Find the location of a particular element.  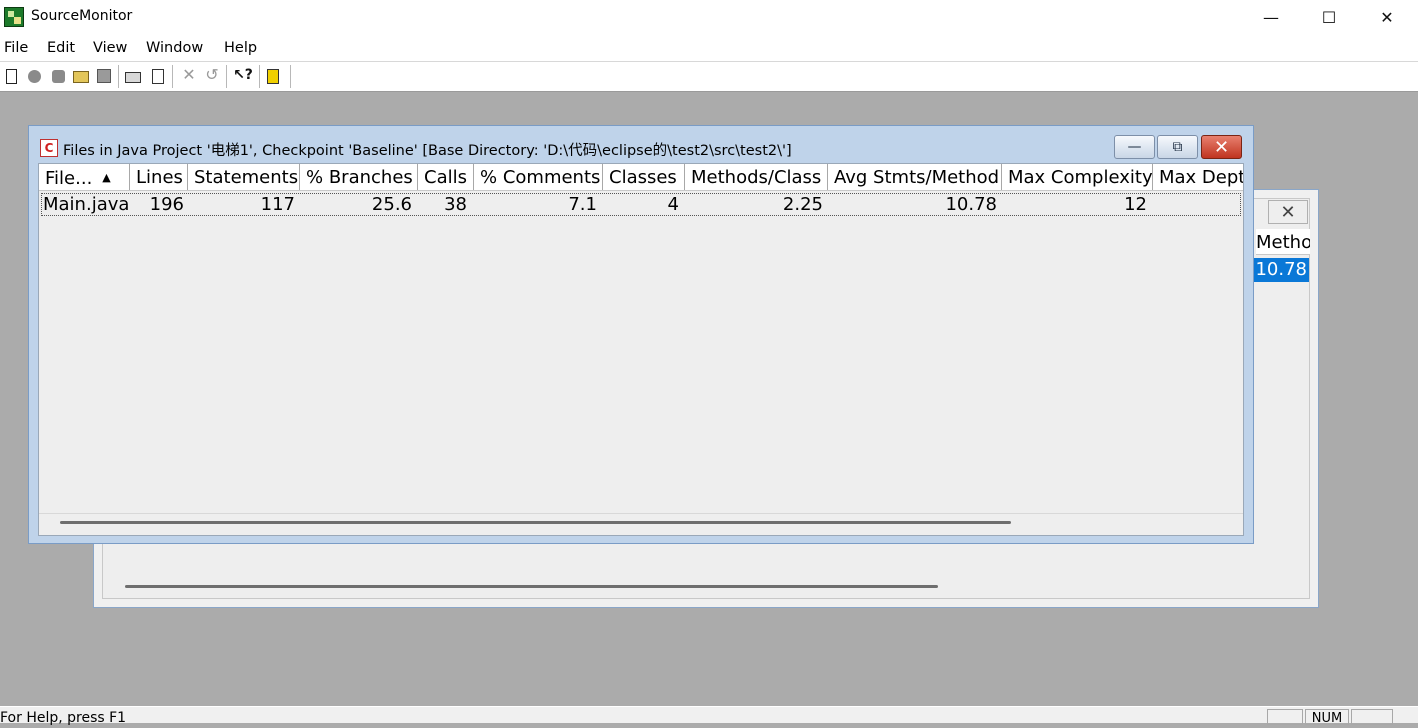

cell-statements: 117 is located at coordinates (277, 204).